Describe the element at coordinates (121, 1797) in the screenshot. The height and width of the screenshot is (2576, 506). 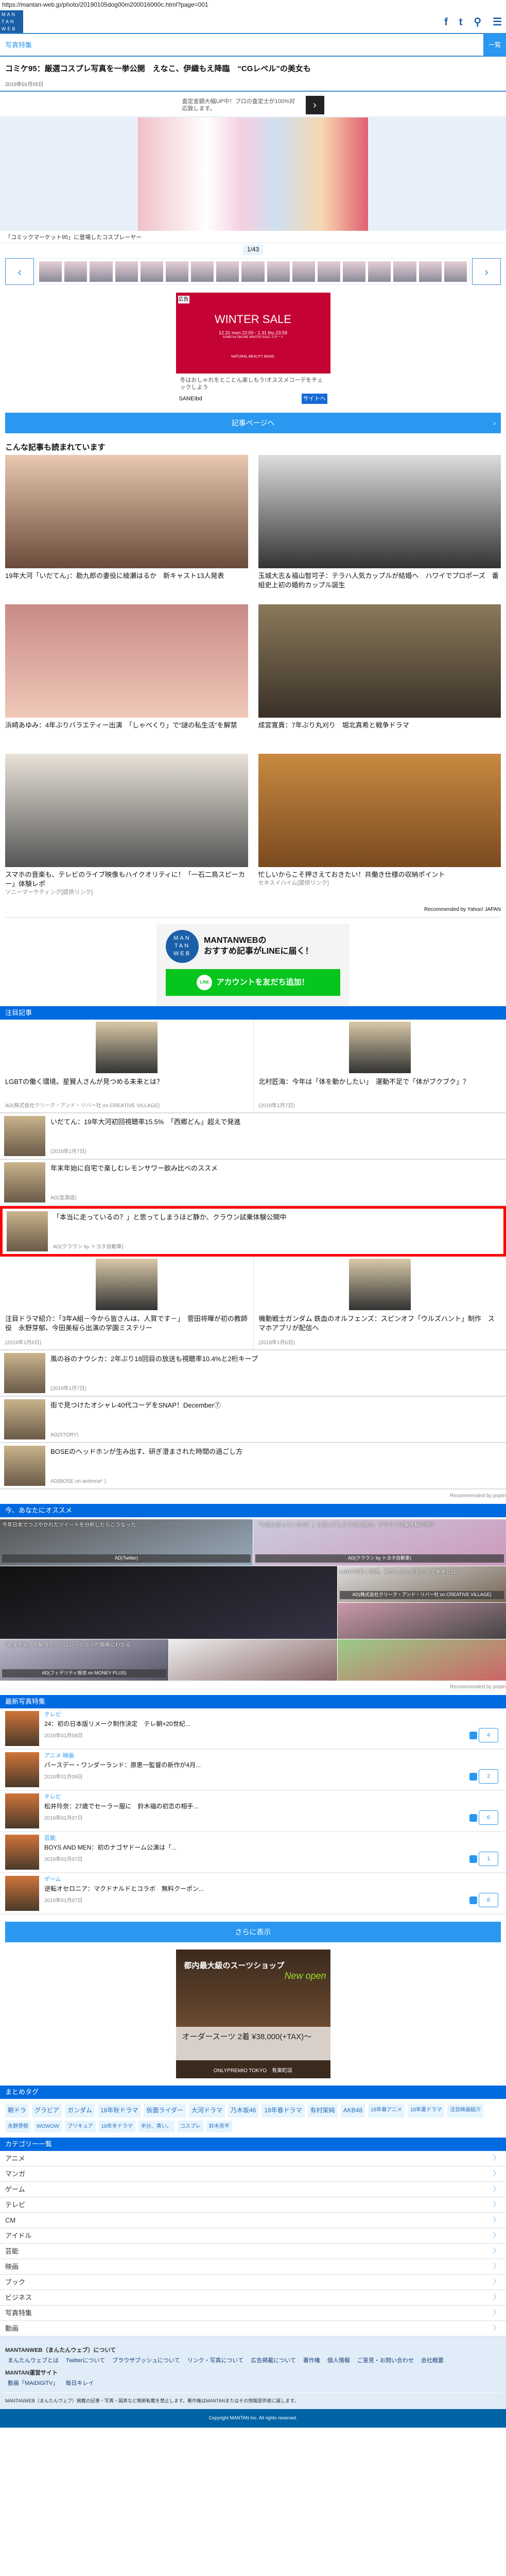
I see `category-label: テレビ` at that location.